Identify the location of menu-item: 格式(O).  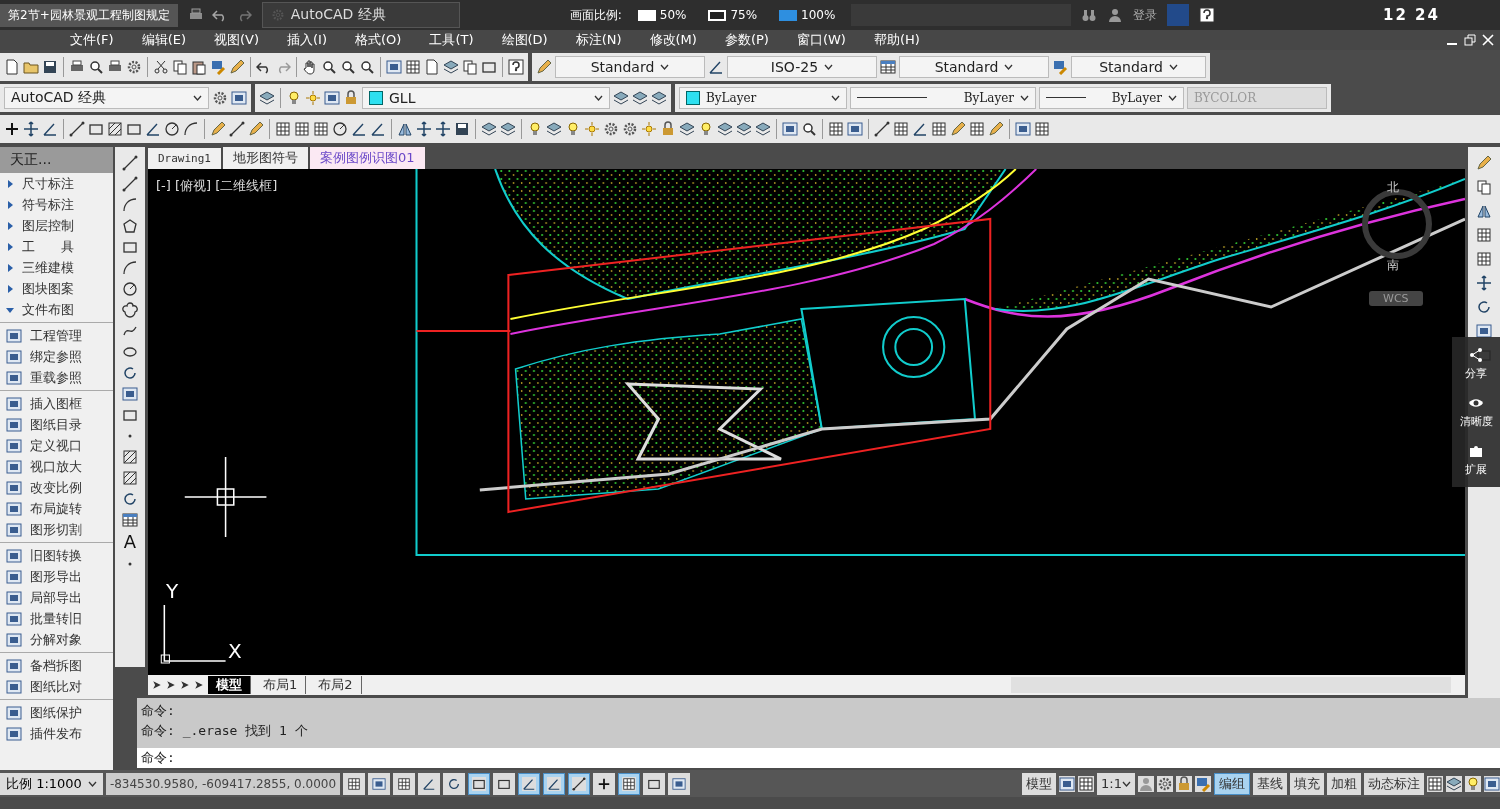
(378, 40).